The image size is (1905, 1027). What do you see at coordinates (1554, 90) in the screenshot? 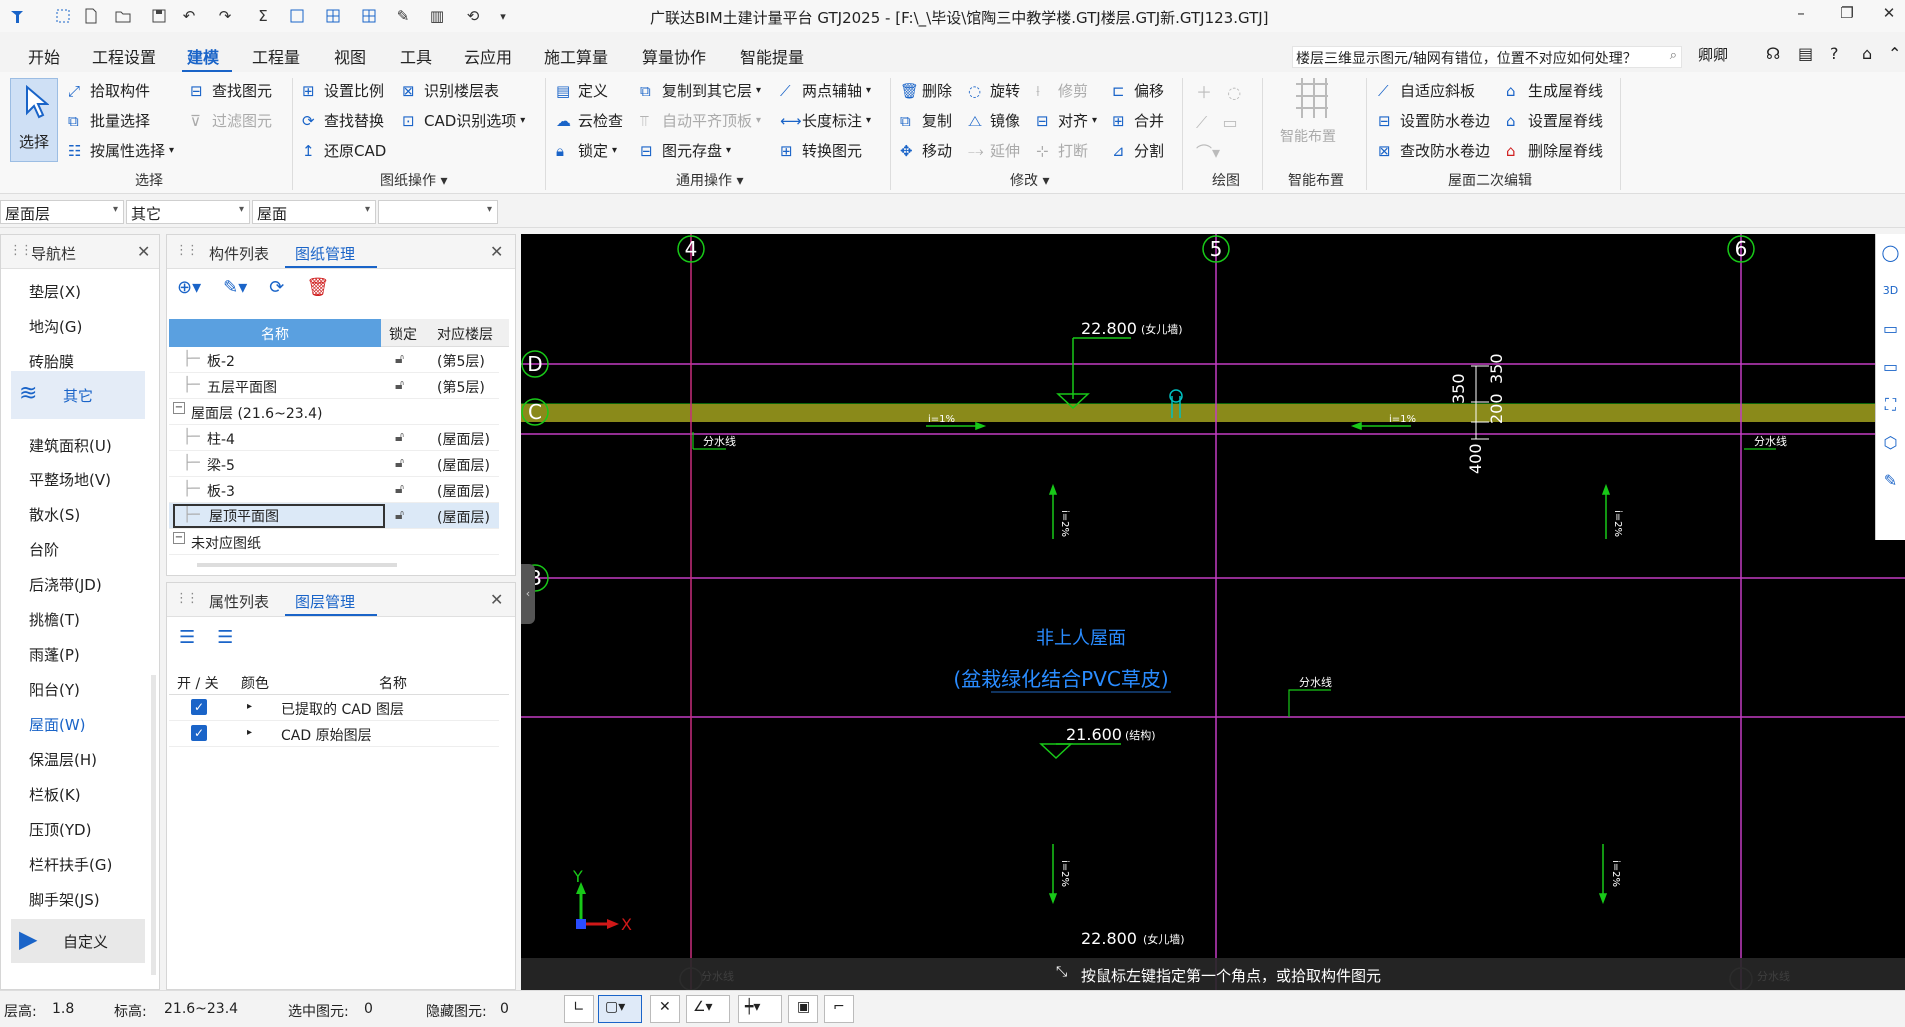
I see `generate-ridge-button: ⌂ 生成屋脊线` at bounding box center [1554, 90].